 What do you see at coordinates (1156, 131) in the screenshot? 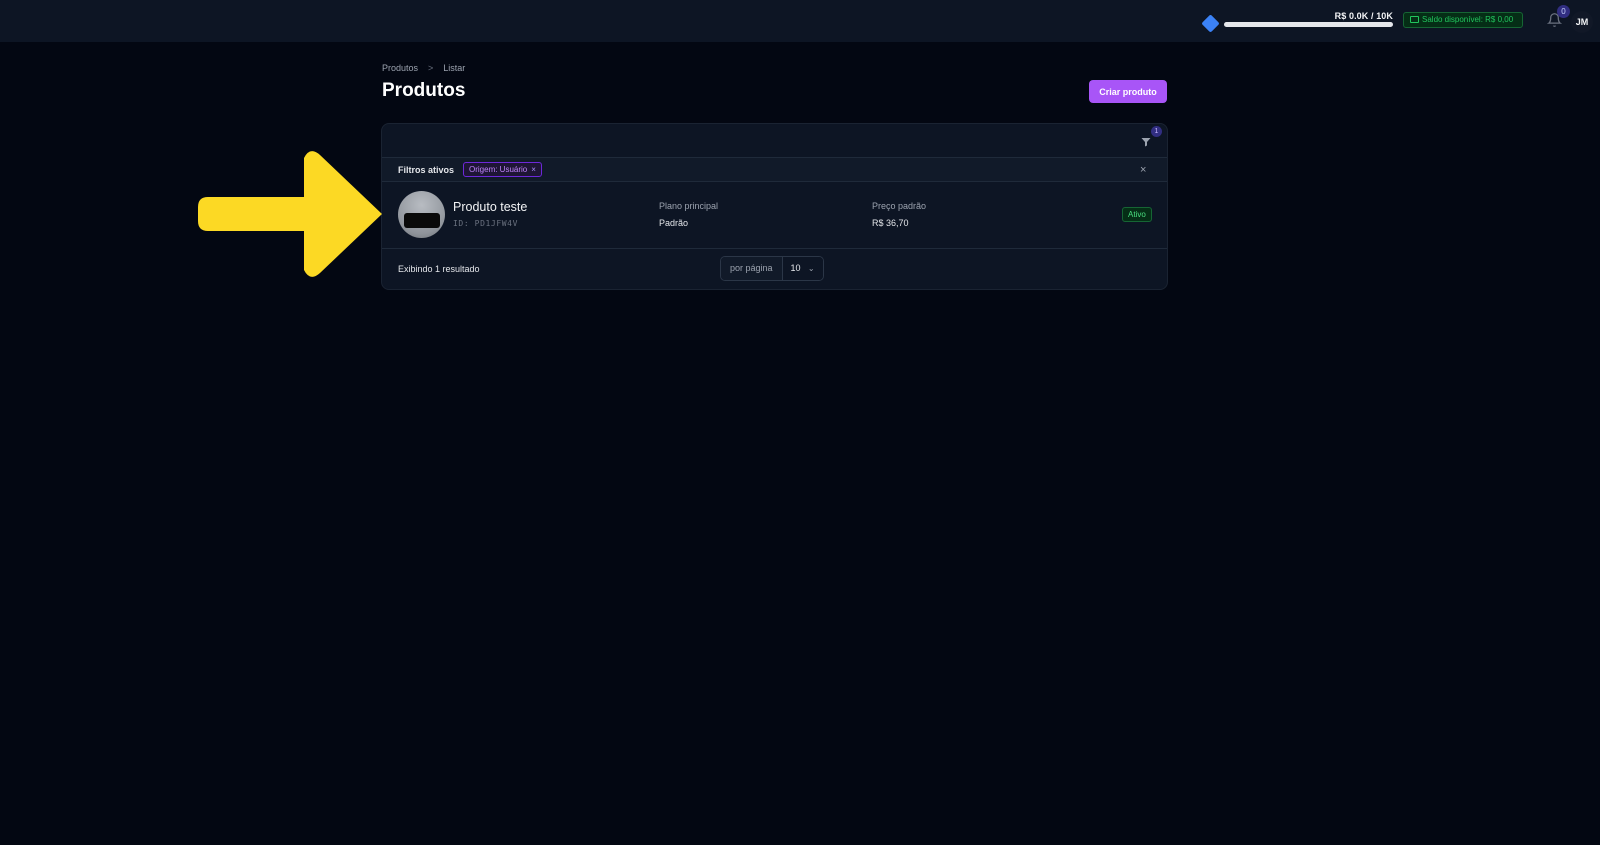
I see `filter-count-badge: 1` at bounding box center [1156, 131].